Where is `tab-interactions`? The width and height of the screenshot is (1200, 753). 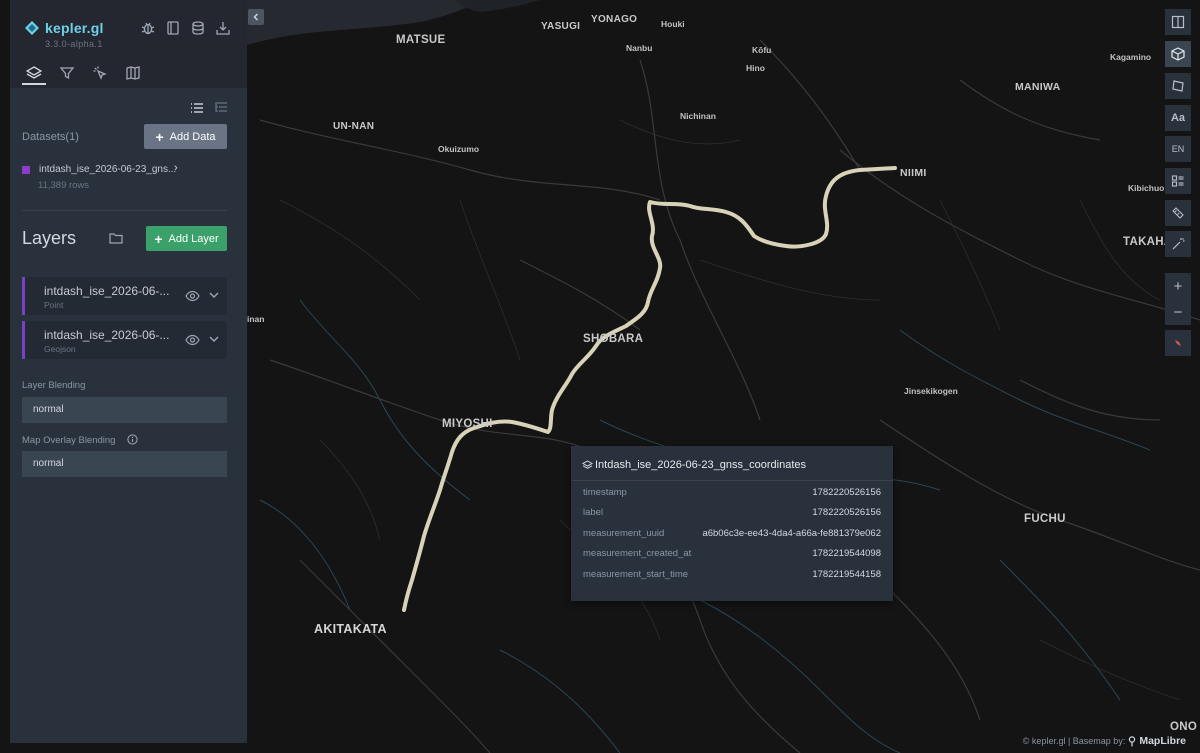
tab-interactions is located at coordinates (100, 73).